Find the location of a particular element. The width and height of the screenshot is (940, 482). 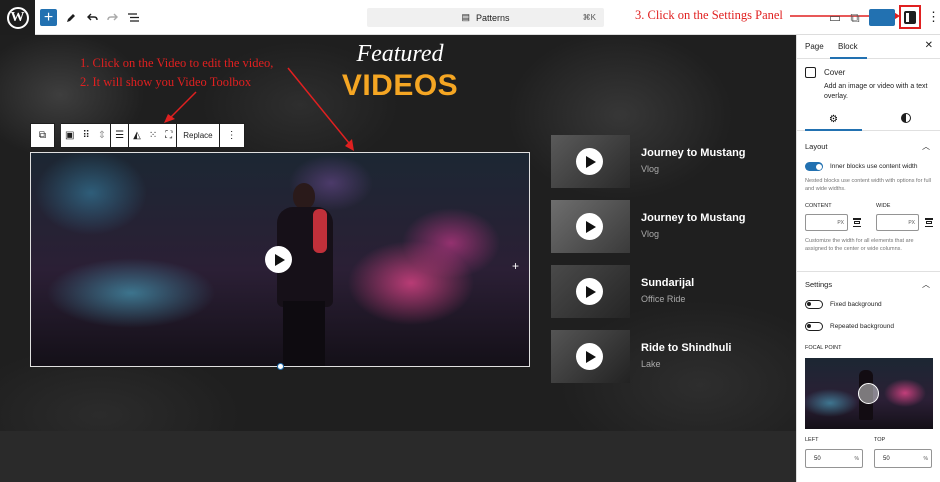

wide-width-input: PX is located at coordinates (897, 222).